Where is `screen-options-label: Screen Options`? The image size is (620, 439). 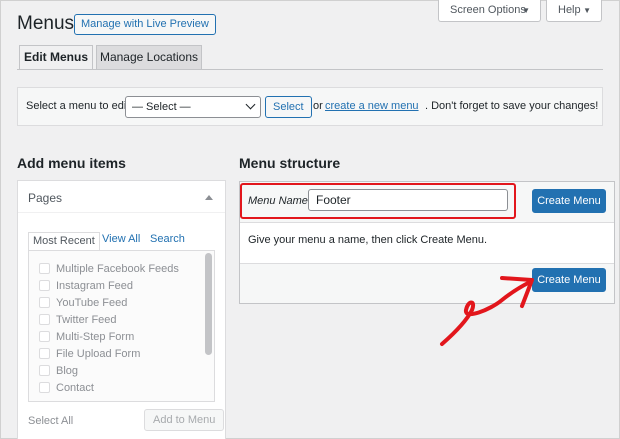
screen-options-label: Screen Options is located at coordinates (488, 10).